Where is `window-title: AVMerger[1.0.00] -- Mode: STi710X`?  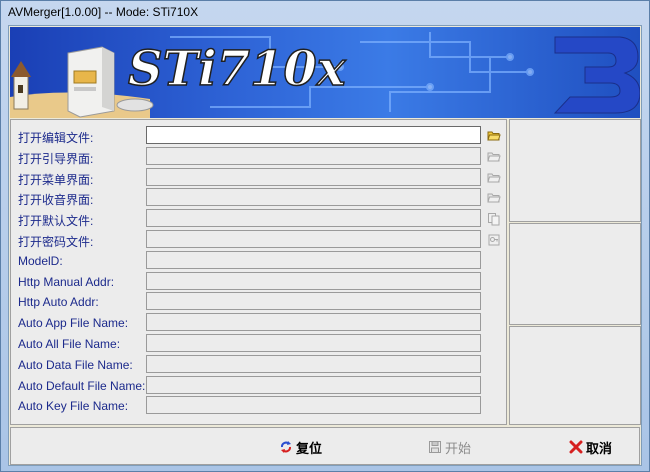 window-title: AVMerger[1.0.00] -- Mode: STi710X is located at coordinates (103, 12).